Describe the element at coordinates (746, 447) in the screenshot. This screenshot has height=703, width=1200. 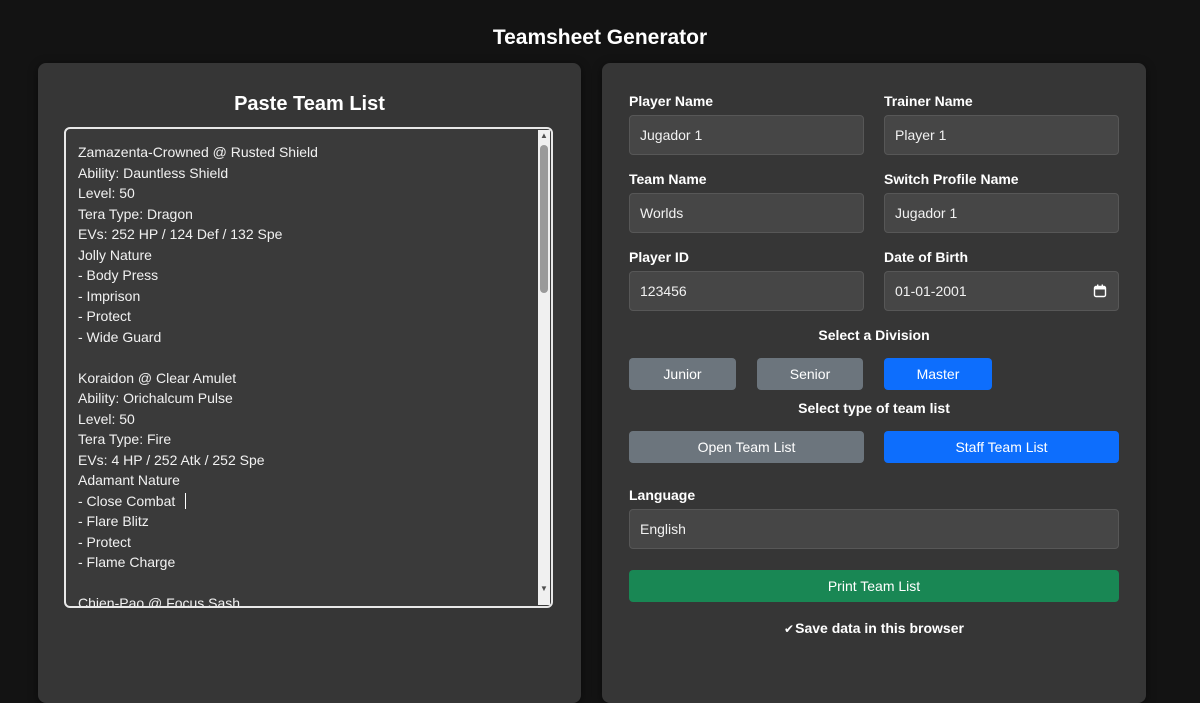
I see `open-team-list-button: Open Team List` at that location.